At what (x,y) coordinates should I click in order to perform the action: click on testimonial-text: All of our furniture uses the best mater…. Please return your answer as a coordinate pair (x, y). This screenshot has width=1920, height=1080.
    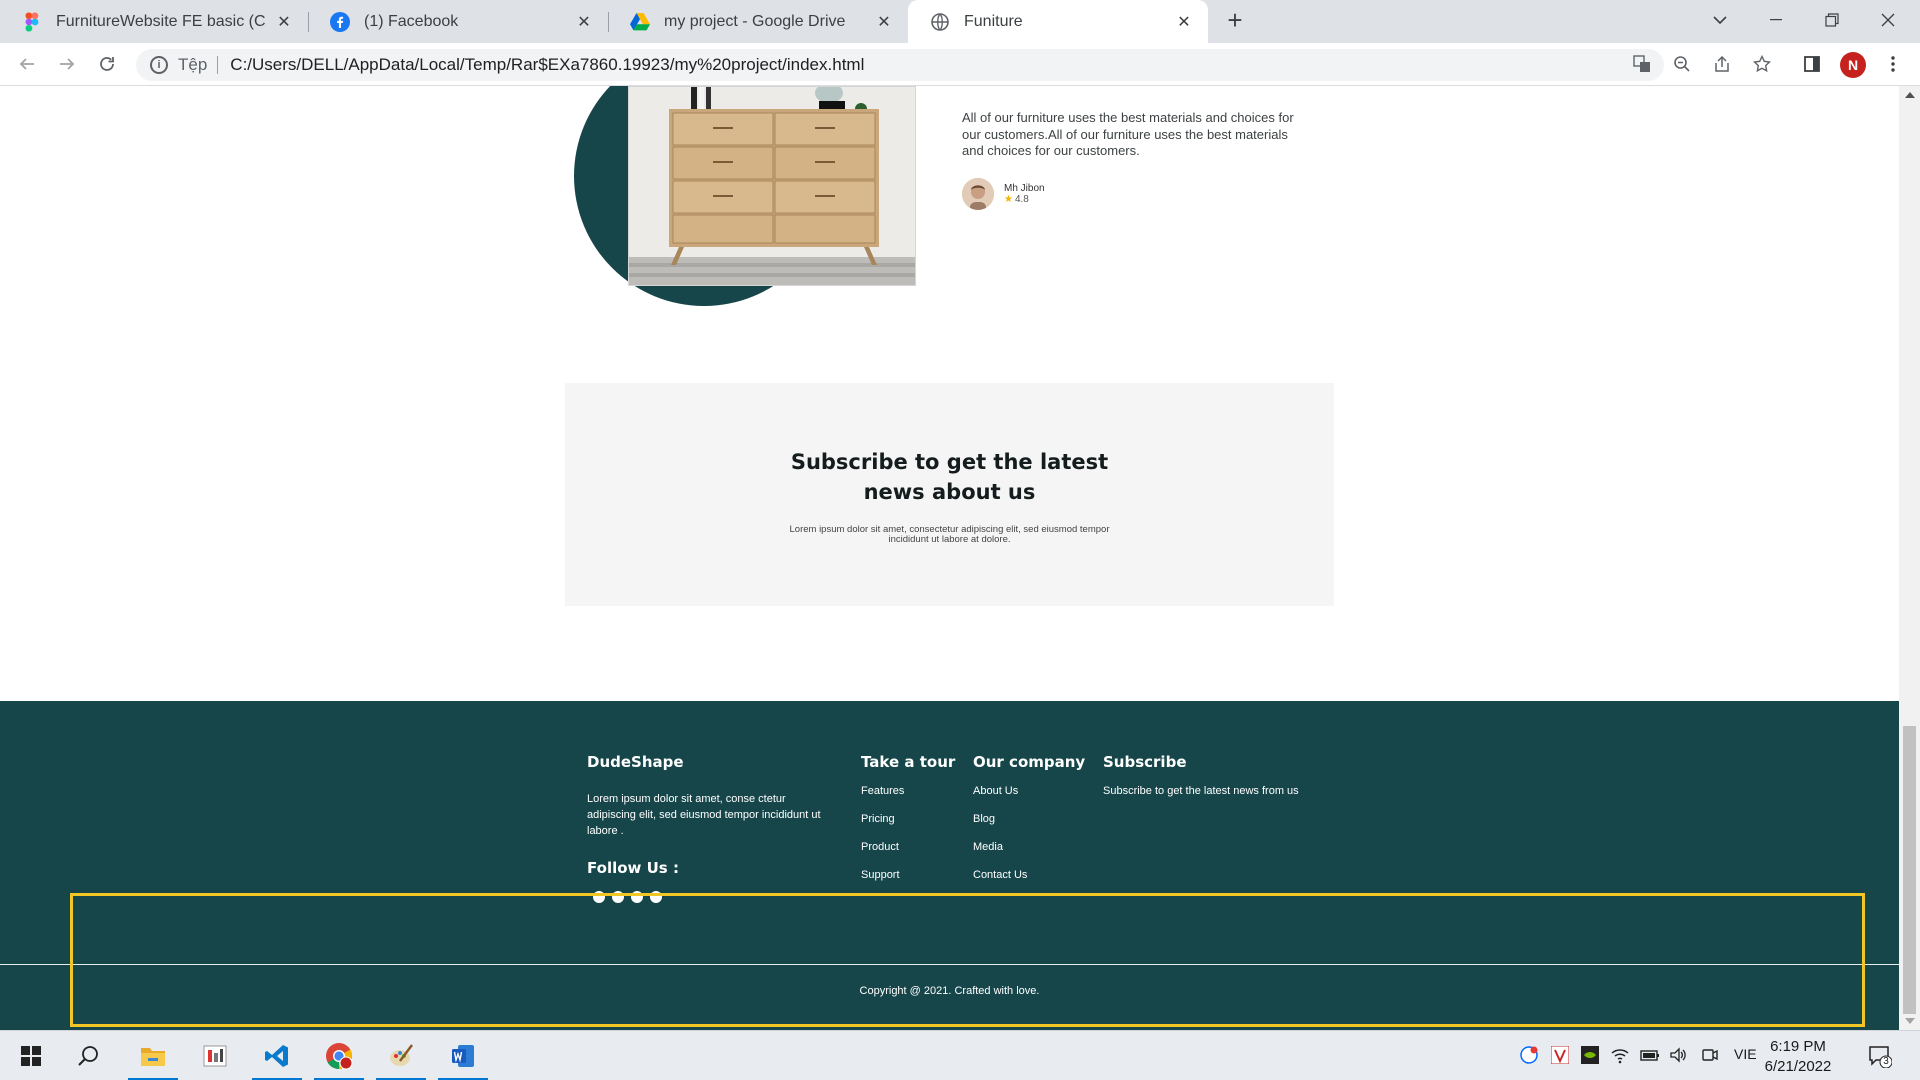
    Looking at the image, I should click on (1128, 134).